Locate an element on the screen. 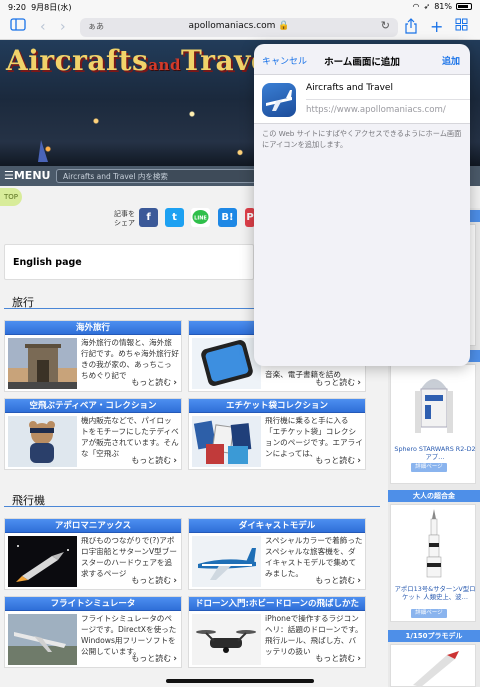  divider is located at coordinates (388, 99).